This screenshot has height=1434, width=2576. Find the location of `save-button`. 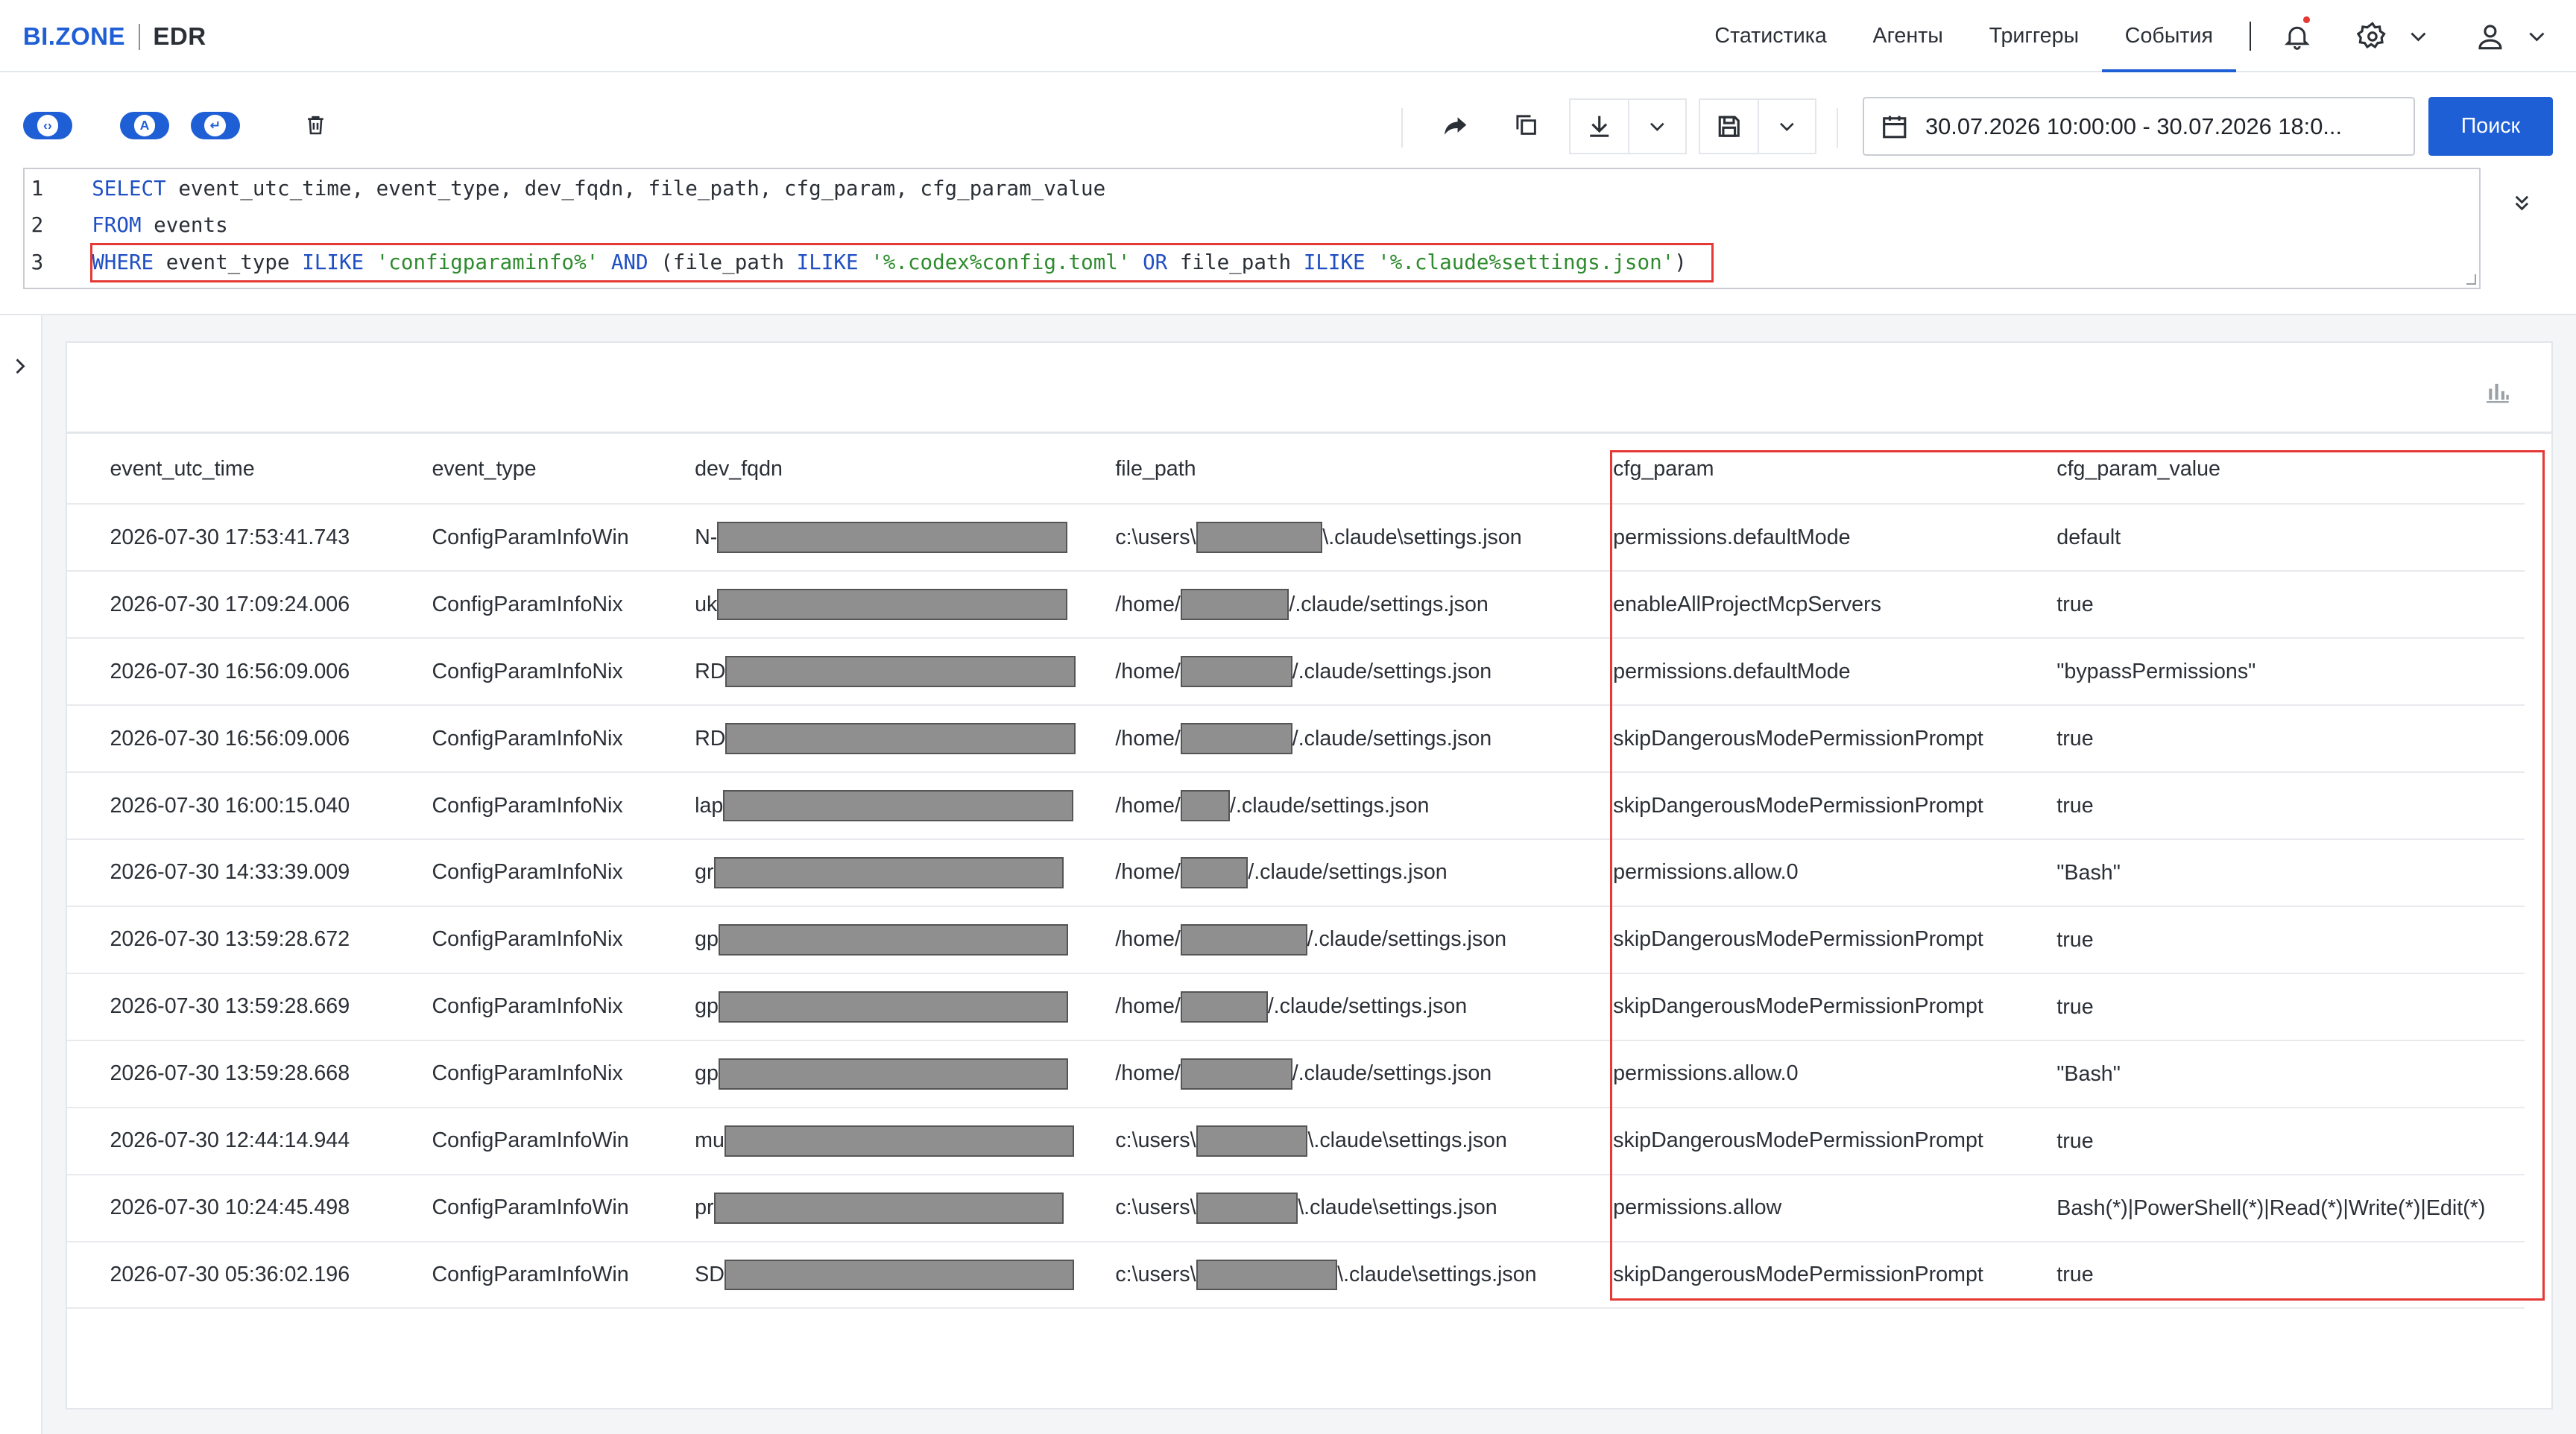

save-button is located at coordinates (1729, 127).